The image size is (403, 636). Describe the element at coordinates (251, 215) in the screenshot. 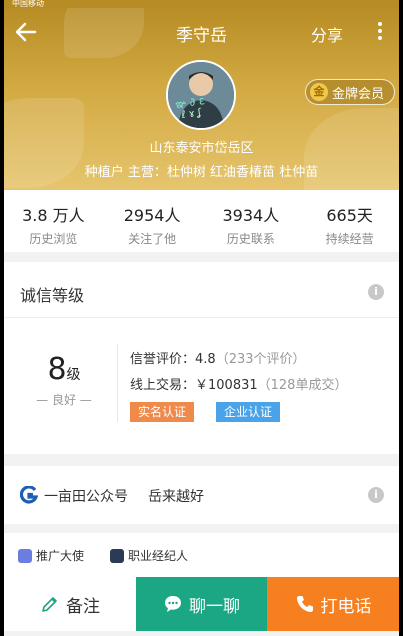

I see `stat-value: 3934人` at that location.